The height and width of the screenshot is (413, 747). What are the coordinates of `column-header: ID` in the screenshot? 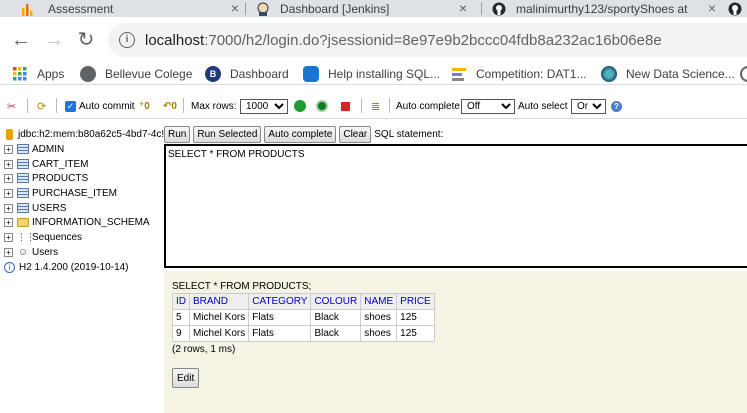 It's located at (181, 301).